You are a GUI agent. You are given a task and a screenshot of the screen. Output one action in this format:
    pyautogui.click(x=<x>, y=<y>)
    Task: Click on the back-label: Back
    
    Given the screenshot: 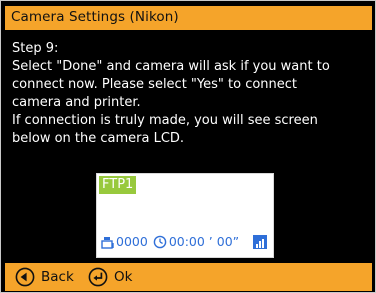 What is the action you would take?
    pyautogui.click(x=57, y=277)
    